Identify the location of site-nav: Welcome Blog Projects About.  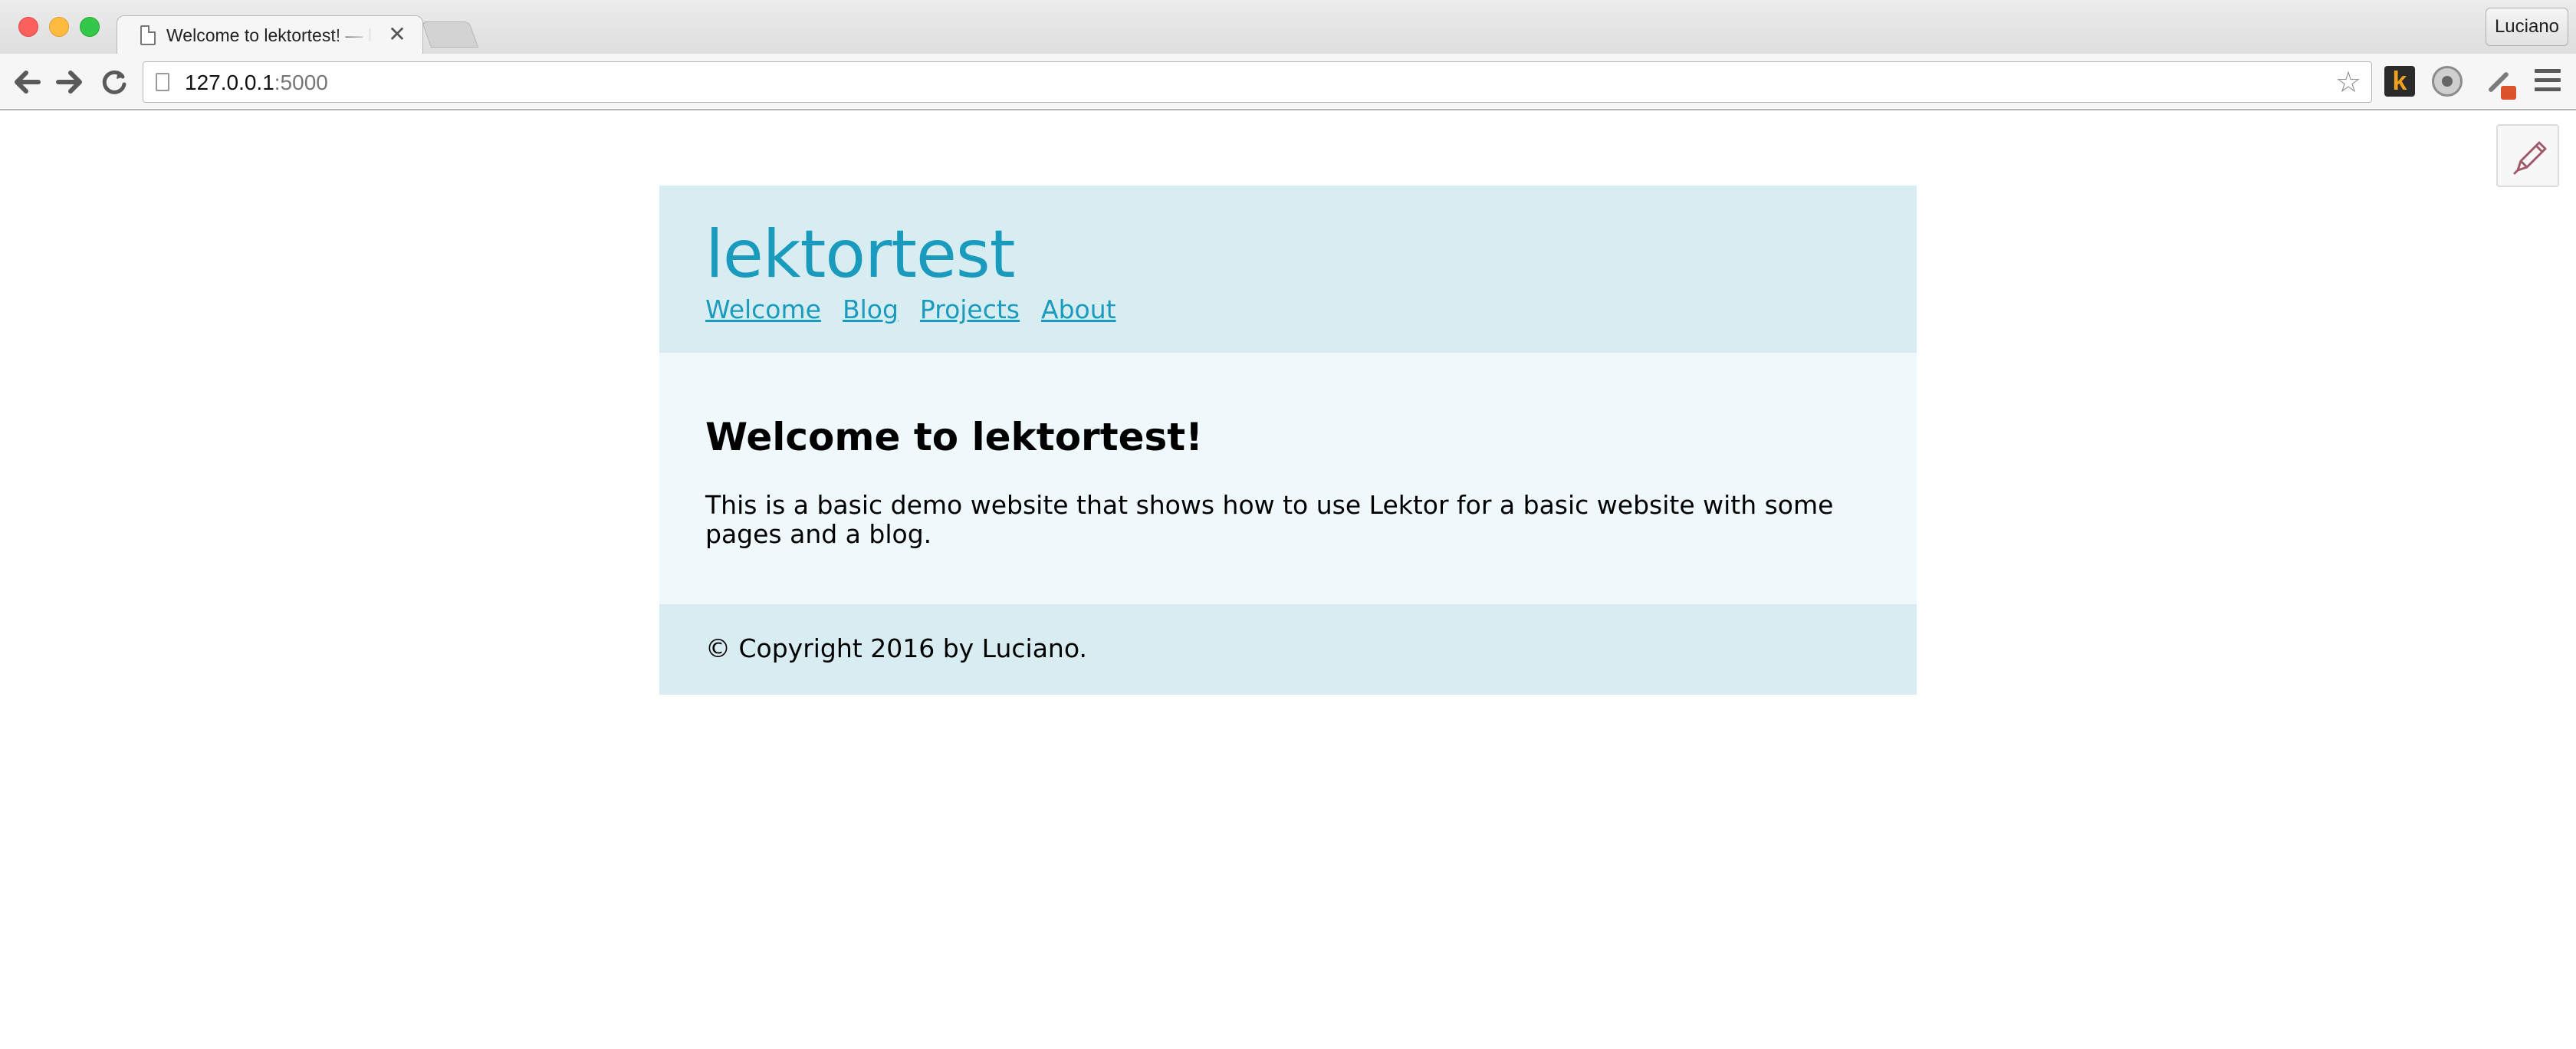
(922, 310).